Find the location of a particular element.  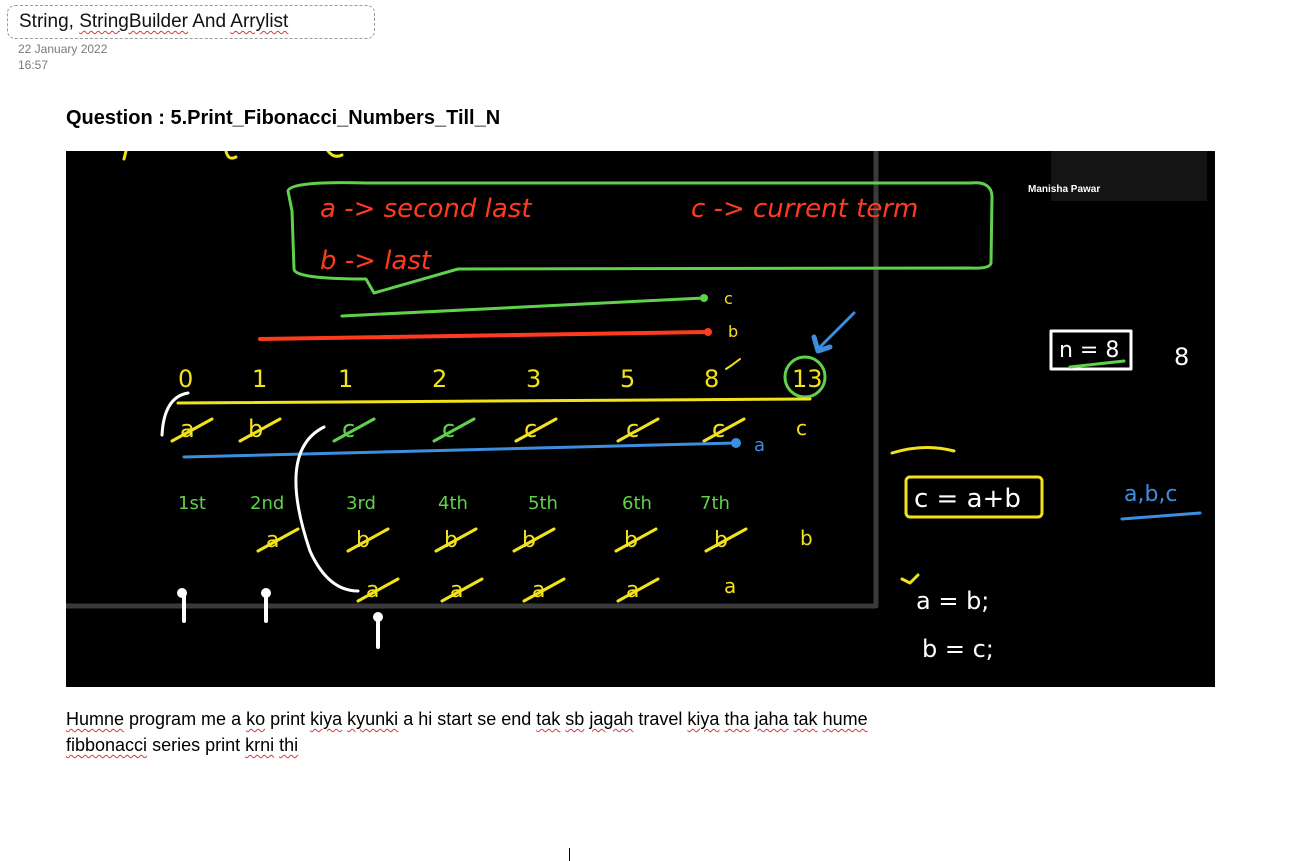

red-line-b is located at coordinates (484, 335).